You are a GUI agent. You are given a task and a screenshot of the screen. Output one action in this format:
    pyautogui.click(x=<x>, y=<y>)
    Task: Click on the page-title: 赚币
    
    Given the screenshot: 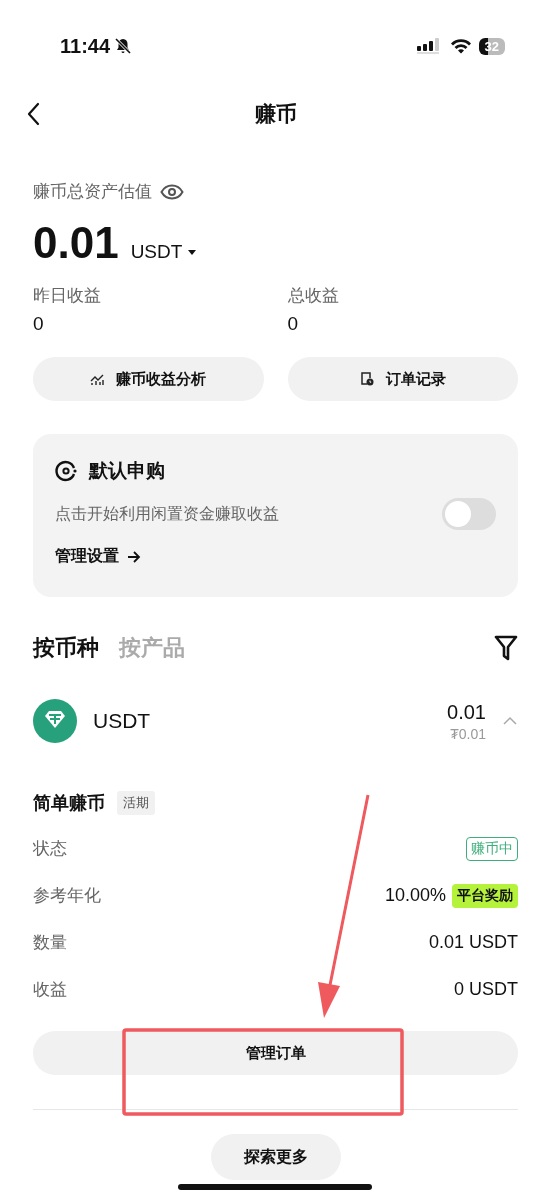 What is the action you would take?
    pyautogui.click(x=275, y=114)
    